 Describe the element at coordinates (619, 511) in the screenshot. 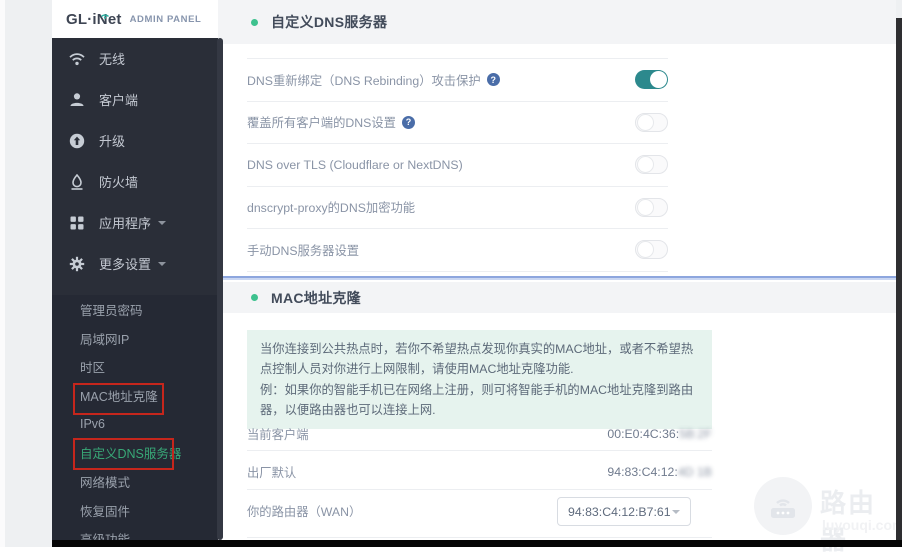

I see `wan-mac-select-value: 94:83:C4:12:B7:61` at that location.